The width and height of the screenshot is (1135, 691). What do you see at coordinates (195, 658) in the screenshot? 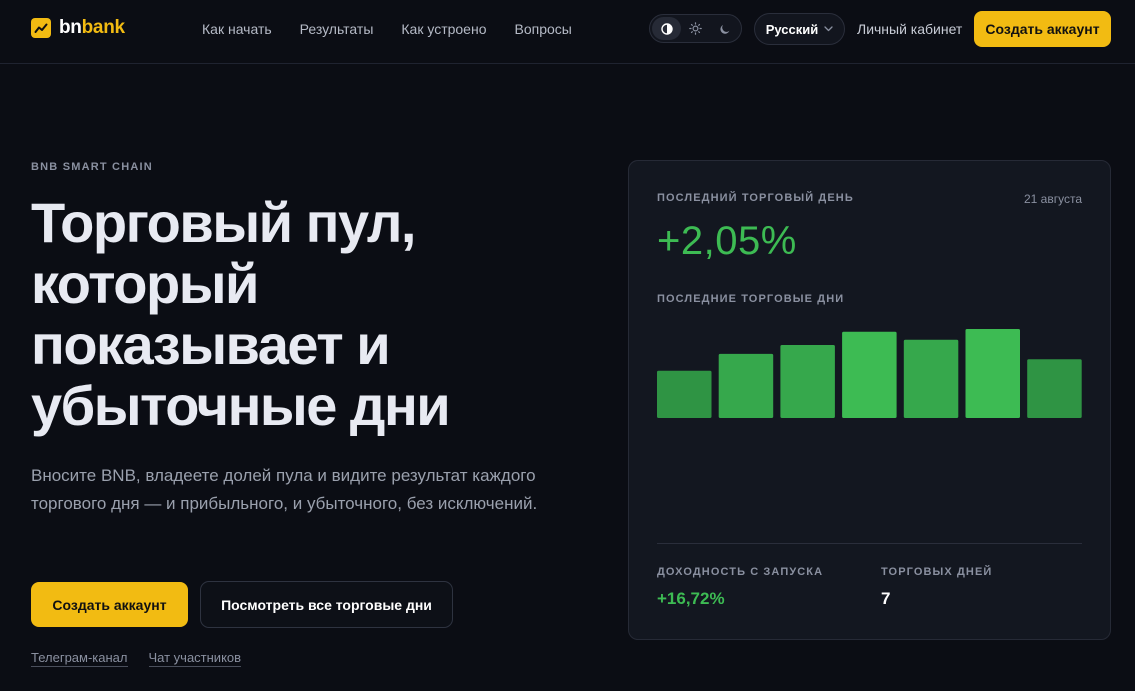
I see `participants-chat-link: Чат участников` at bounding box center [195, 658].